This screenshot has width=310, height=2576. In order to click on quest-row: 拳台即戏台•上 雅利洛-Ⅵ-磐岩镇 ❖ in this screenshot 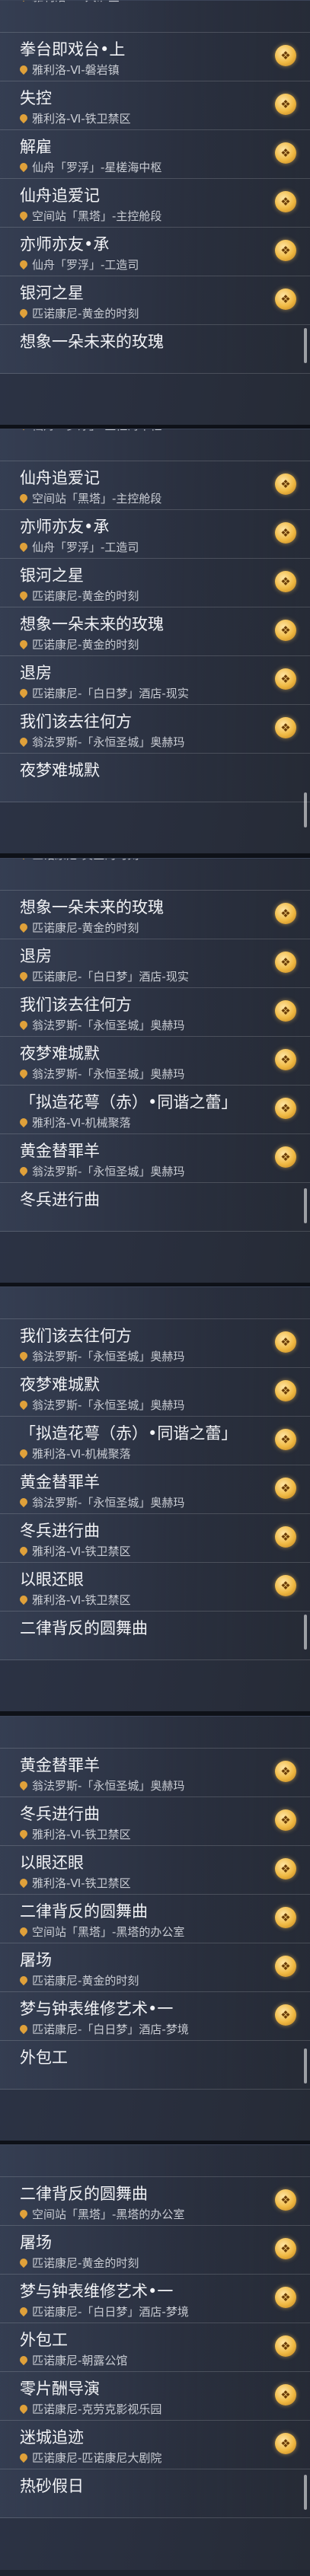, I will do `click(155, 57)`.